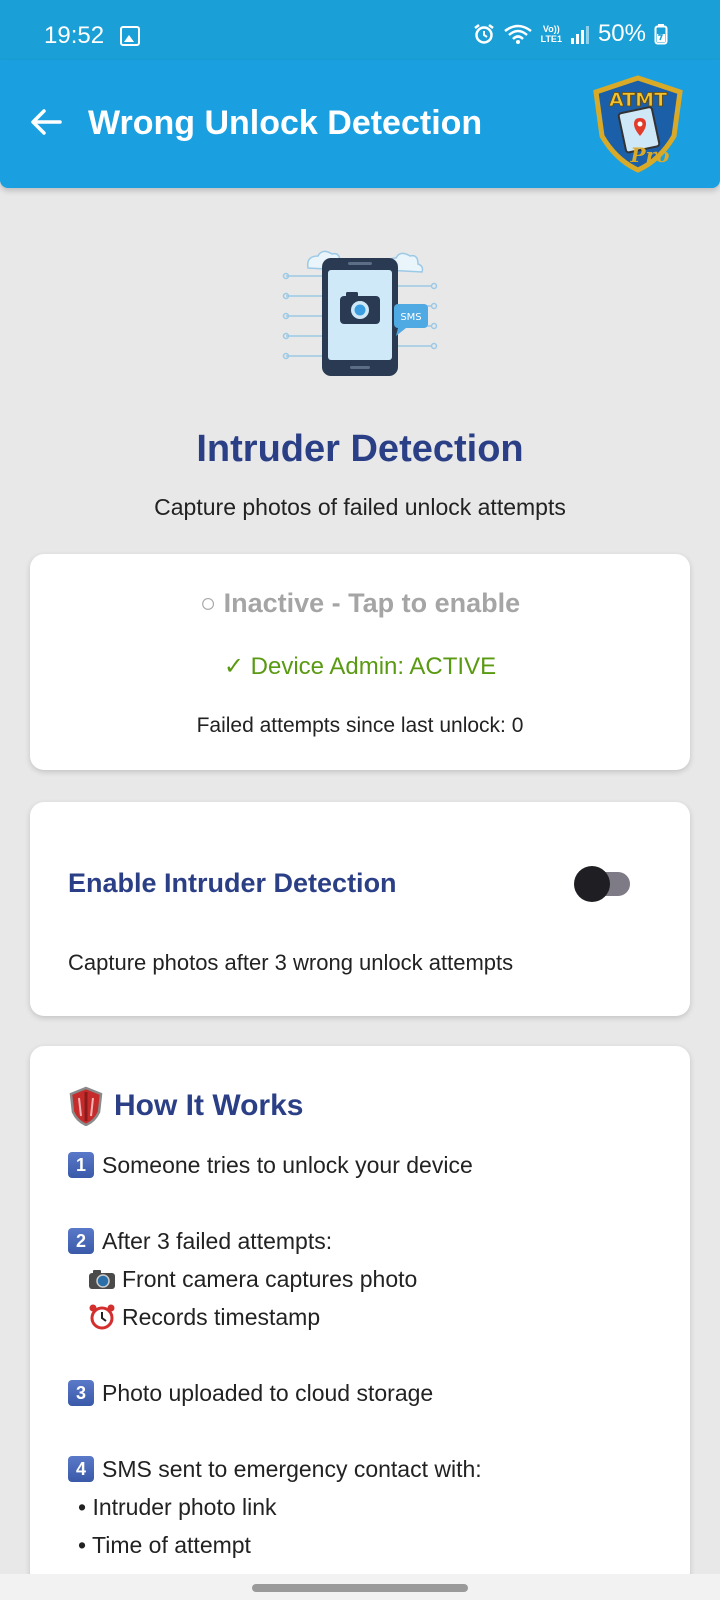 The image size is (720, 1600). What do you see at coordinates (360, 449) in the screenshot?
I see `page-title: Intruder Detection` at bounding box center [360, 449].